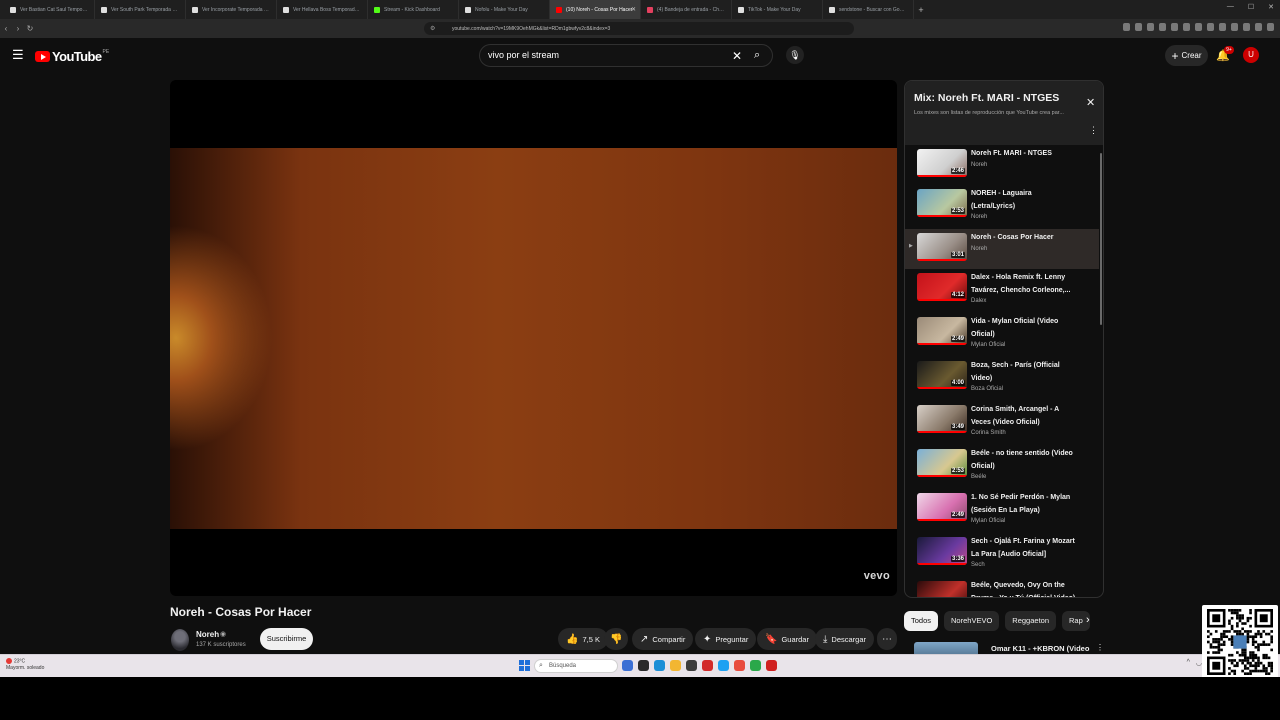 This screenshot has height=720, width=1280. What do you see at coordinates (106, 51) in the screenshot?
I see `country-code: PE` at bounding box center [106, 51].